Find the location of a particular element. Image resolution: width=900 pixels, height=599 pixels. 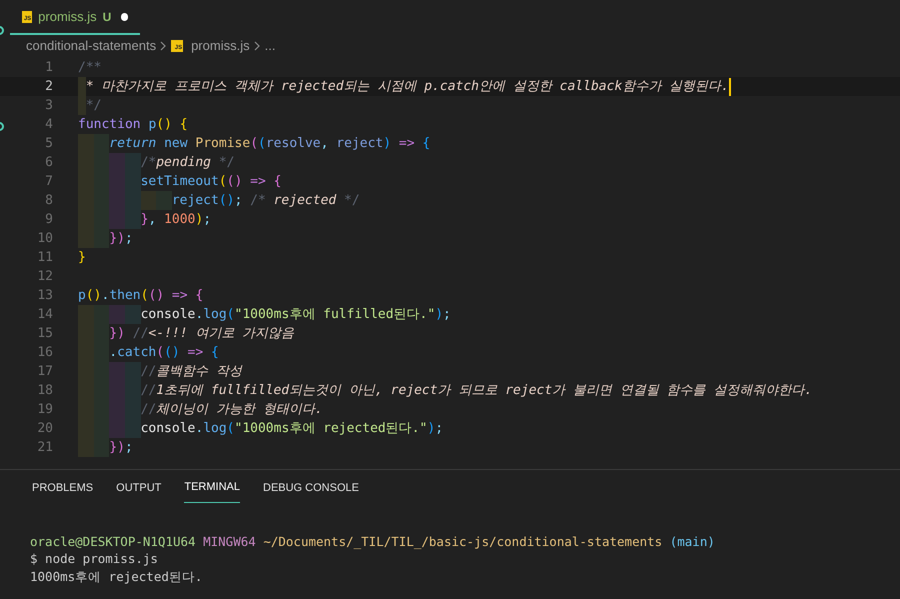

code-line: }) //<-!!! 여기로 가지않음 is located at coordinates (186, 333).